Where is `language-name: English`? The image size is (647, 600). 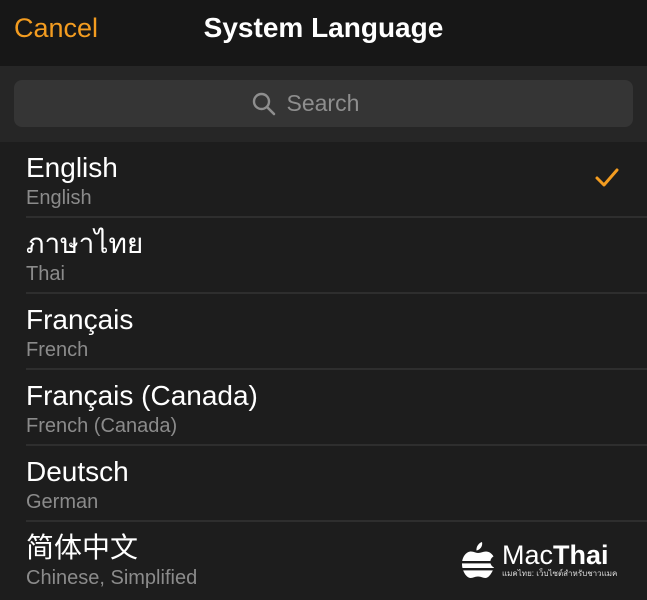
language-name: English is located at coordinates (72, 167).